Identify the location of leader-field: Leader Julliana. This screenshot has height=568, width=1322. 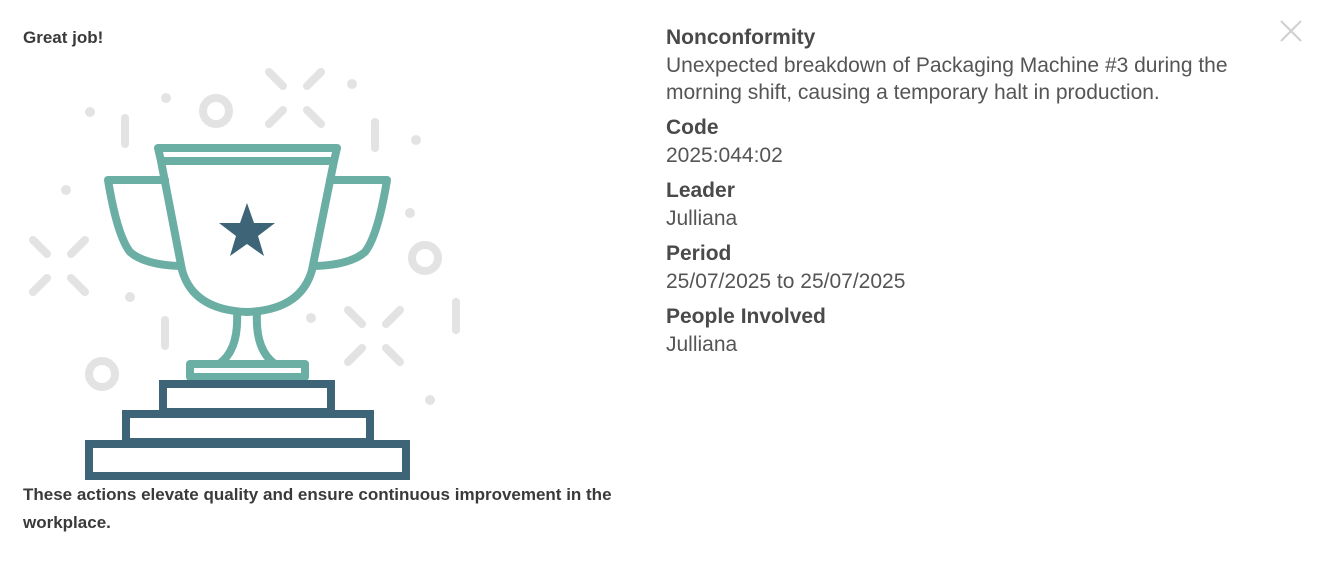
(971, 204).